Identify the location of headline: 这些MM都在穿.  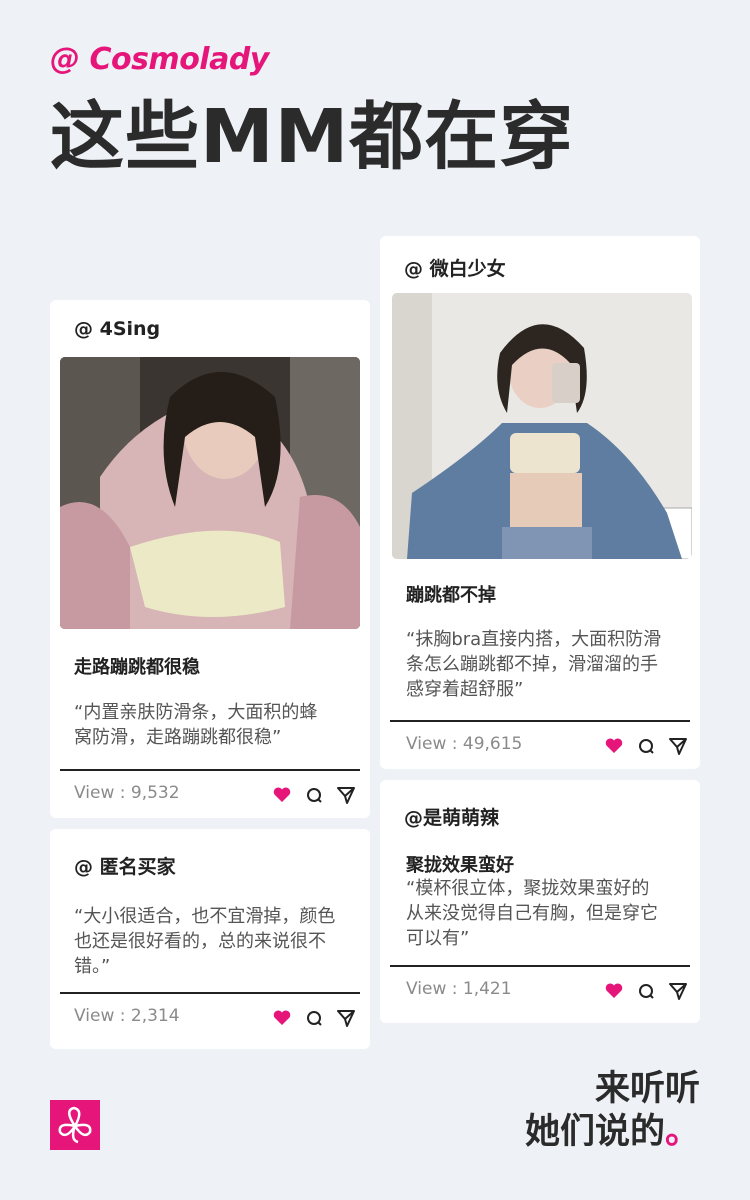
(312, 137).